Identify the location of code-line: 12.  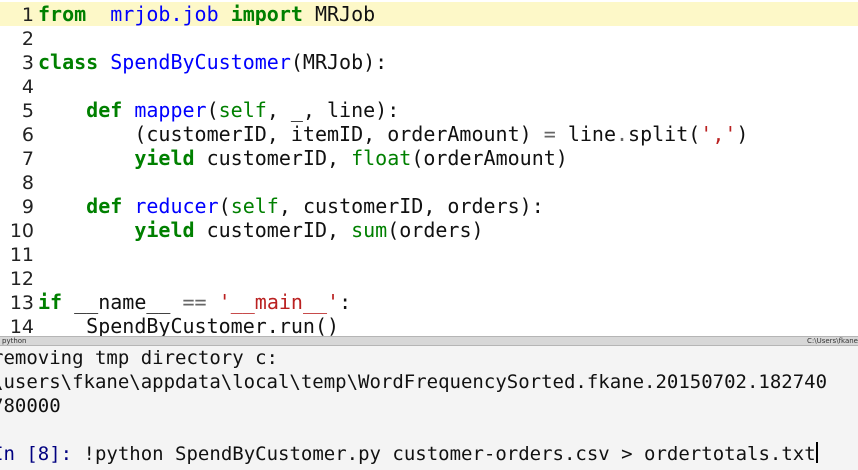
(429, 278).